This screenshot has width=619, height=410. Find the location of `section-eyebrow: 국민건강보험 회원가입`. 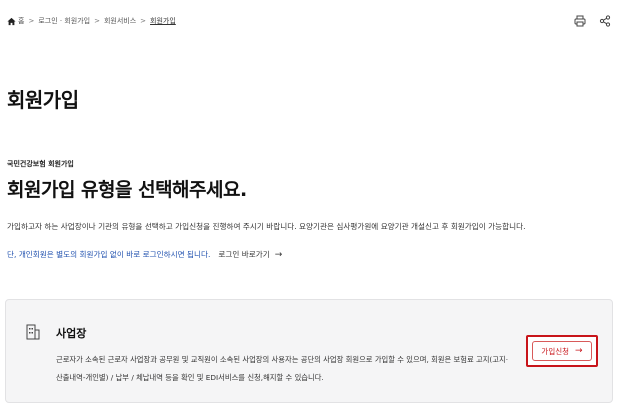

section-eyebrow: 국민건강보험 회원가입 is located at coordinates (40, 164).